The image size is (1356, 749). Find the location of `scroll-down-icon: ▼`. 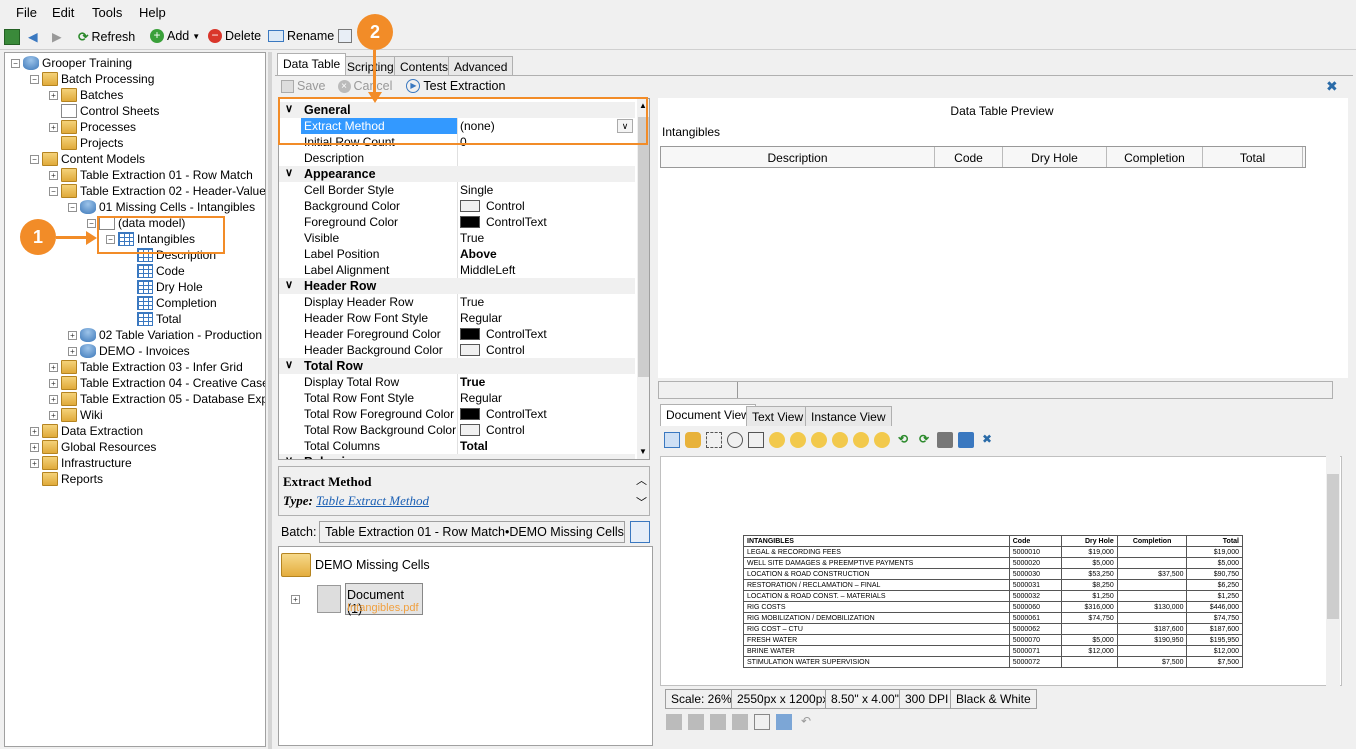

scroll-down-icon: ▼ is located at coordinates (643, 451).